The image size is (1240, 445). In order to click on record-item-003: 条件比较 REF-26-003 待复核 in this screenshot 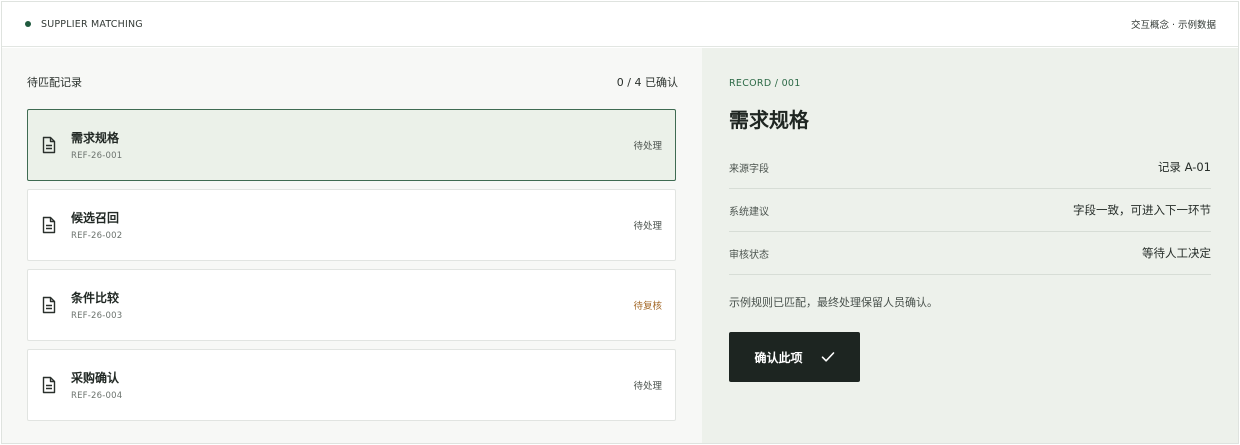, I will do `click(351, 305)`.